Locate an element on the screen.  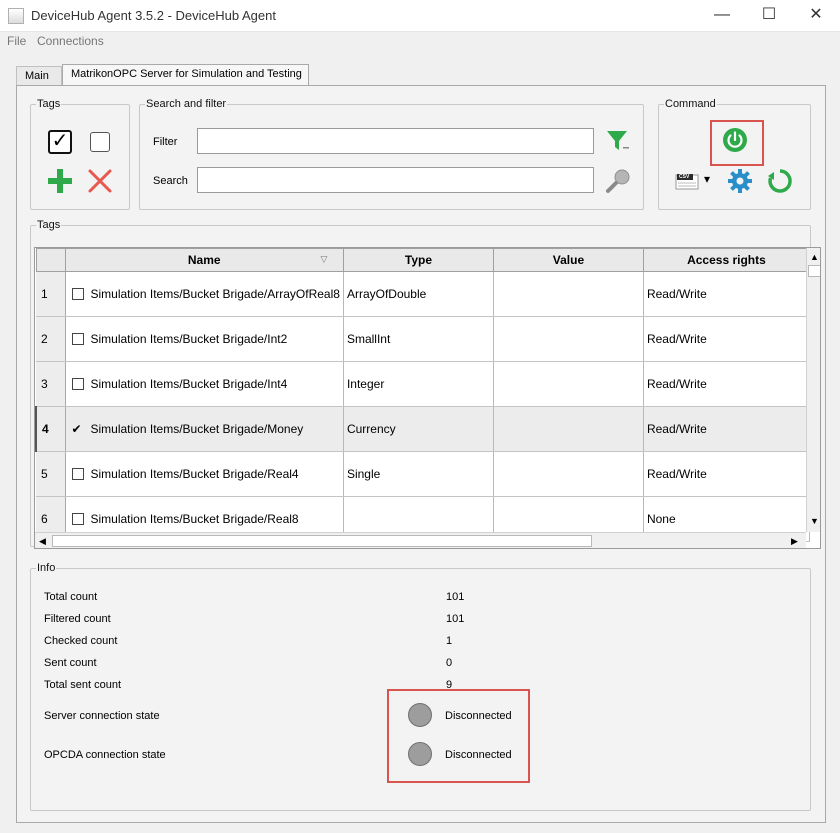
close-button: ✕ is located at coordinates (816, 16).